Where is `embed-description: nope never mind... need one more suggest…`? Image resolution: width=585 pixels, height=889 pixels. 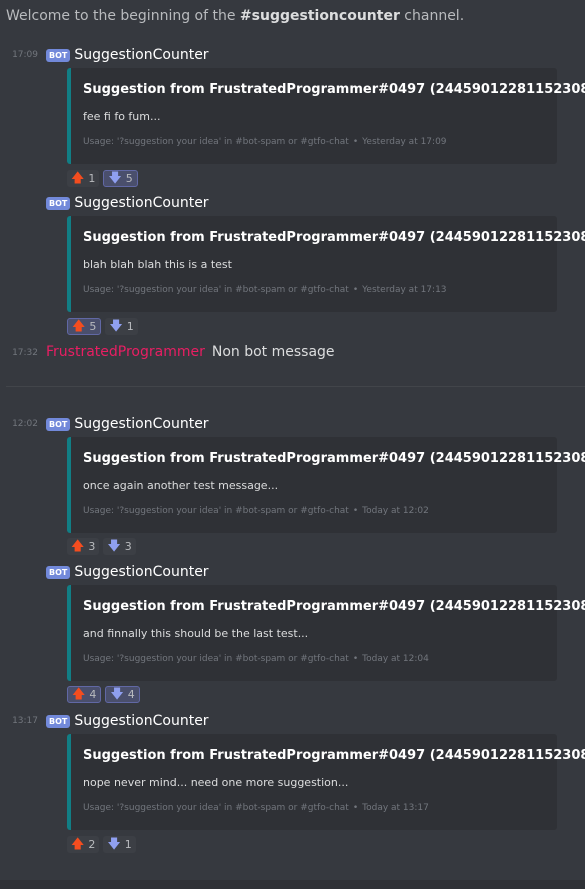
embed-description: nope never mind... need one more suggest… is located at coordinates (216, 782).